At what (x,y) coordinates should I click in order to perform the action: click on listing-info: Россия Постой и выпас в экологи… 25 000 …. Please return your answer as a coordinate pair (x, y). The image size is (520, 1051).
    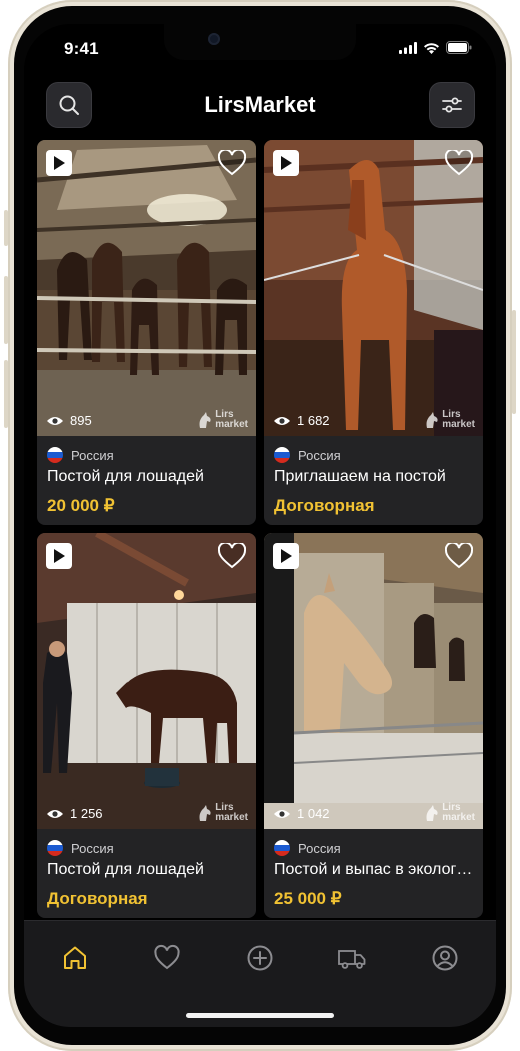
    Looking at the image, I should click on (373, 873).